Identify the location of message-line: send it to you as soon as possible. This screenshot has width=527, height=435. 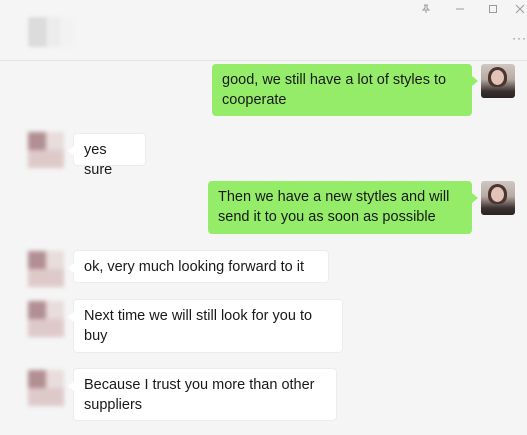
(327, 217).